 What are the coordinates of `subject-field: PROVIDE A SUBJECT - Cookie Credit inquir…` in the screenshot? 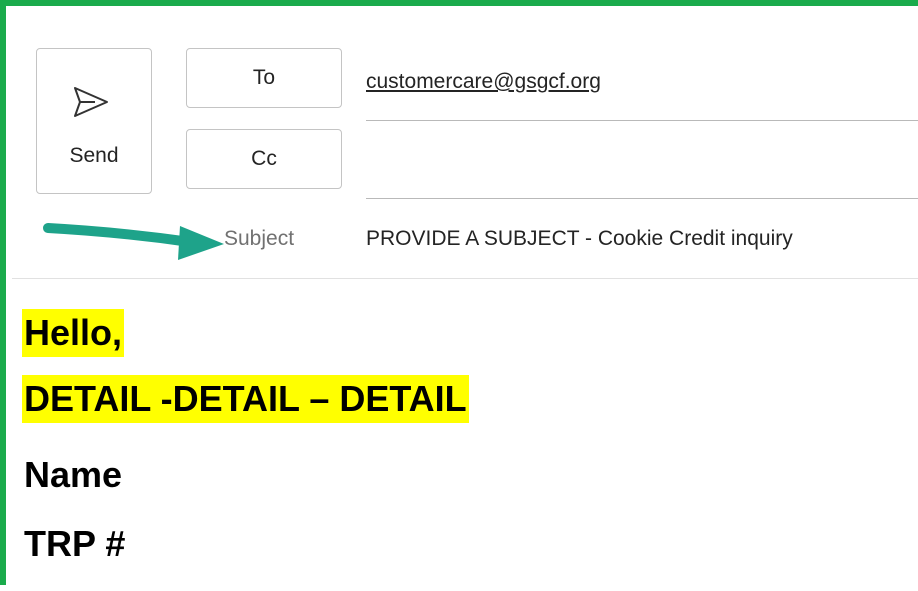 It's located at (579, 239).